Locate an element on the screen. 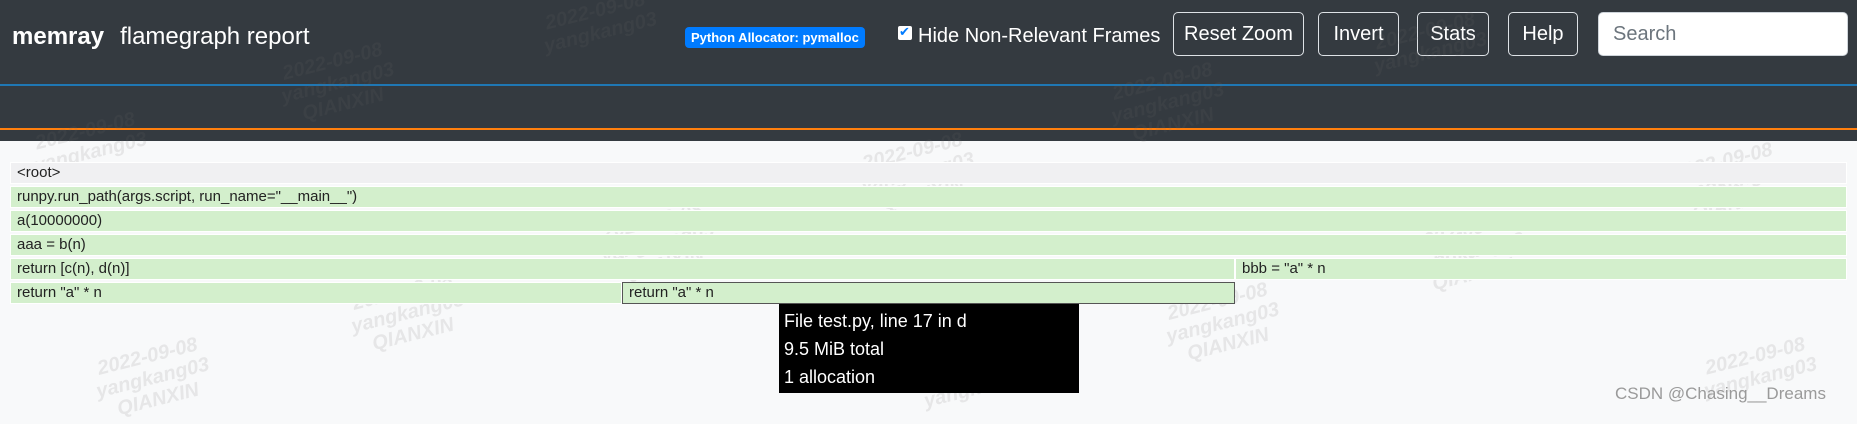 The width and height of the screenshot is (1857, 424). help-button: Help is located at coordinates (1543, 34).